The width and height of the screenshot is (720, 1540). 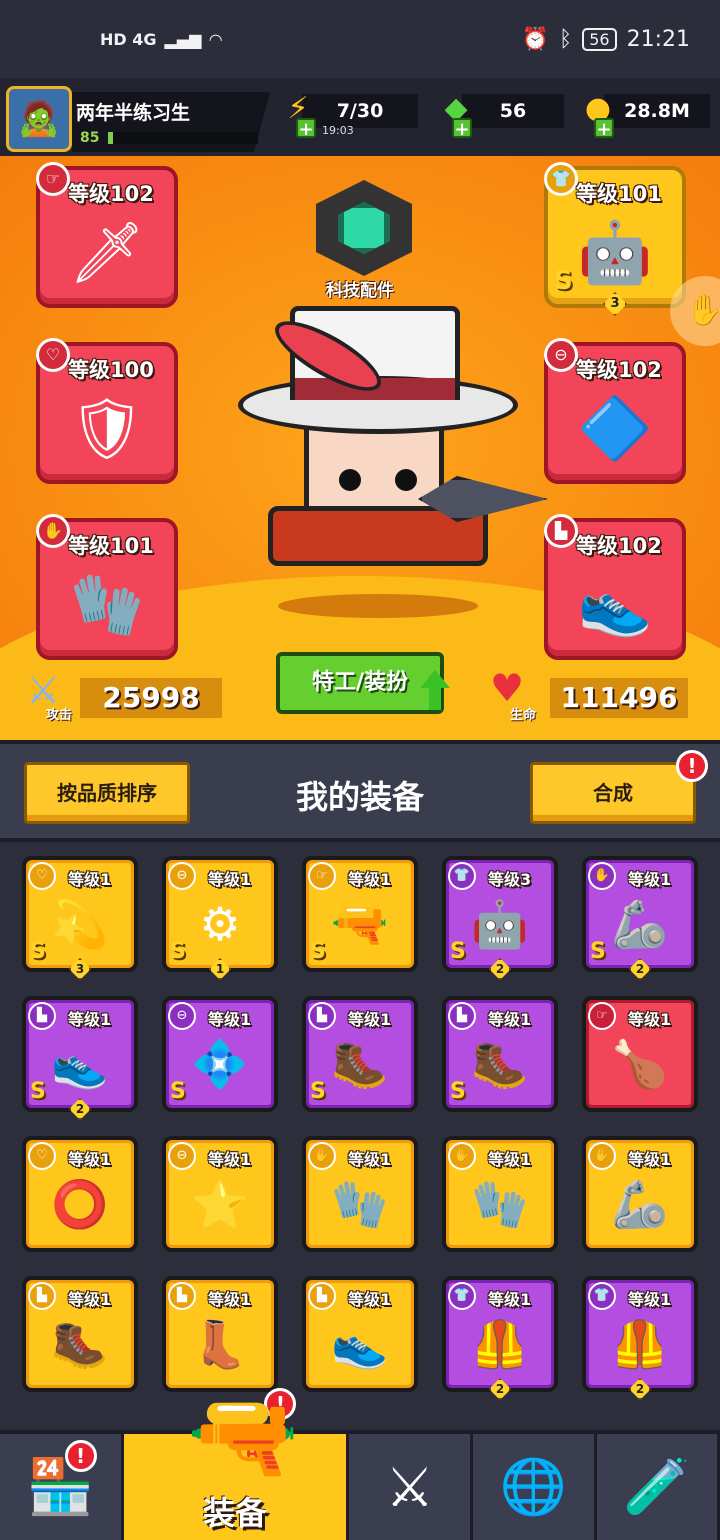 What do you see at coordinates (658, 39) in the screenshot?
I see `time: 21:21` at bounding box center [658, 39].